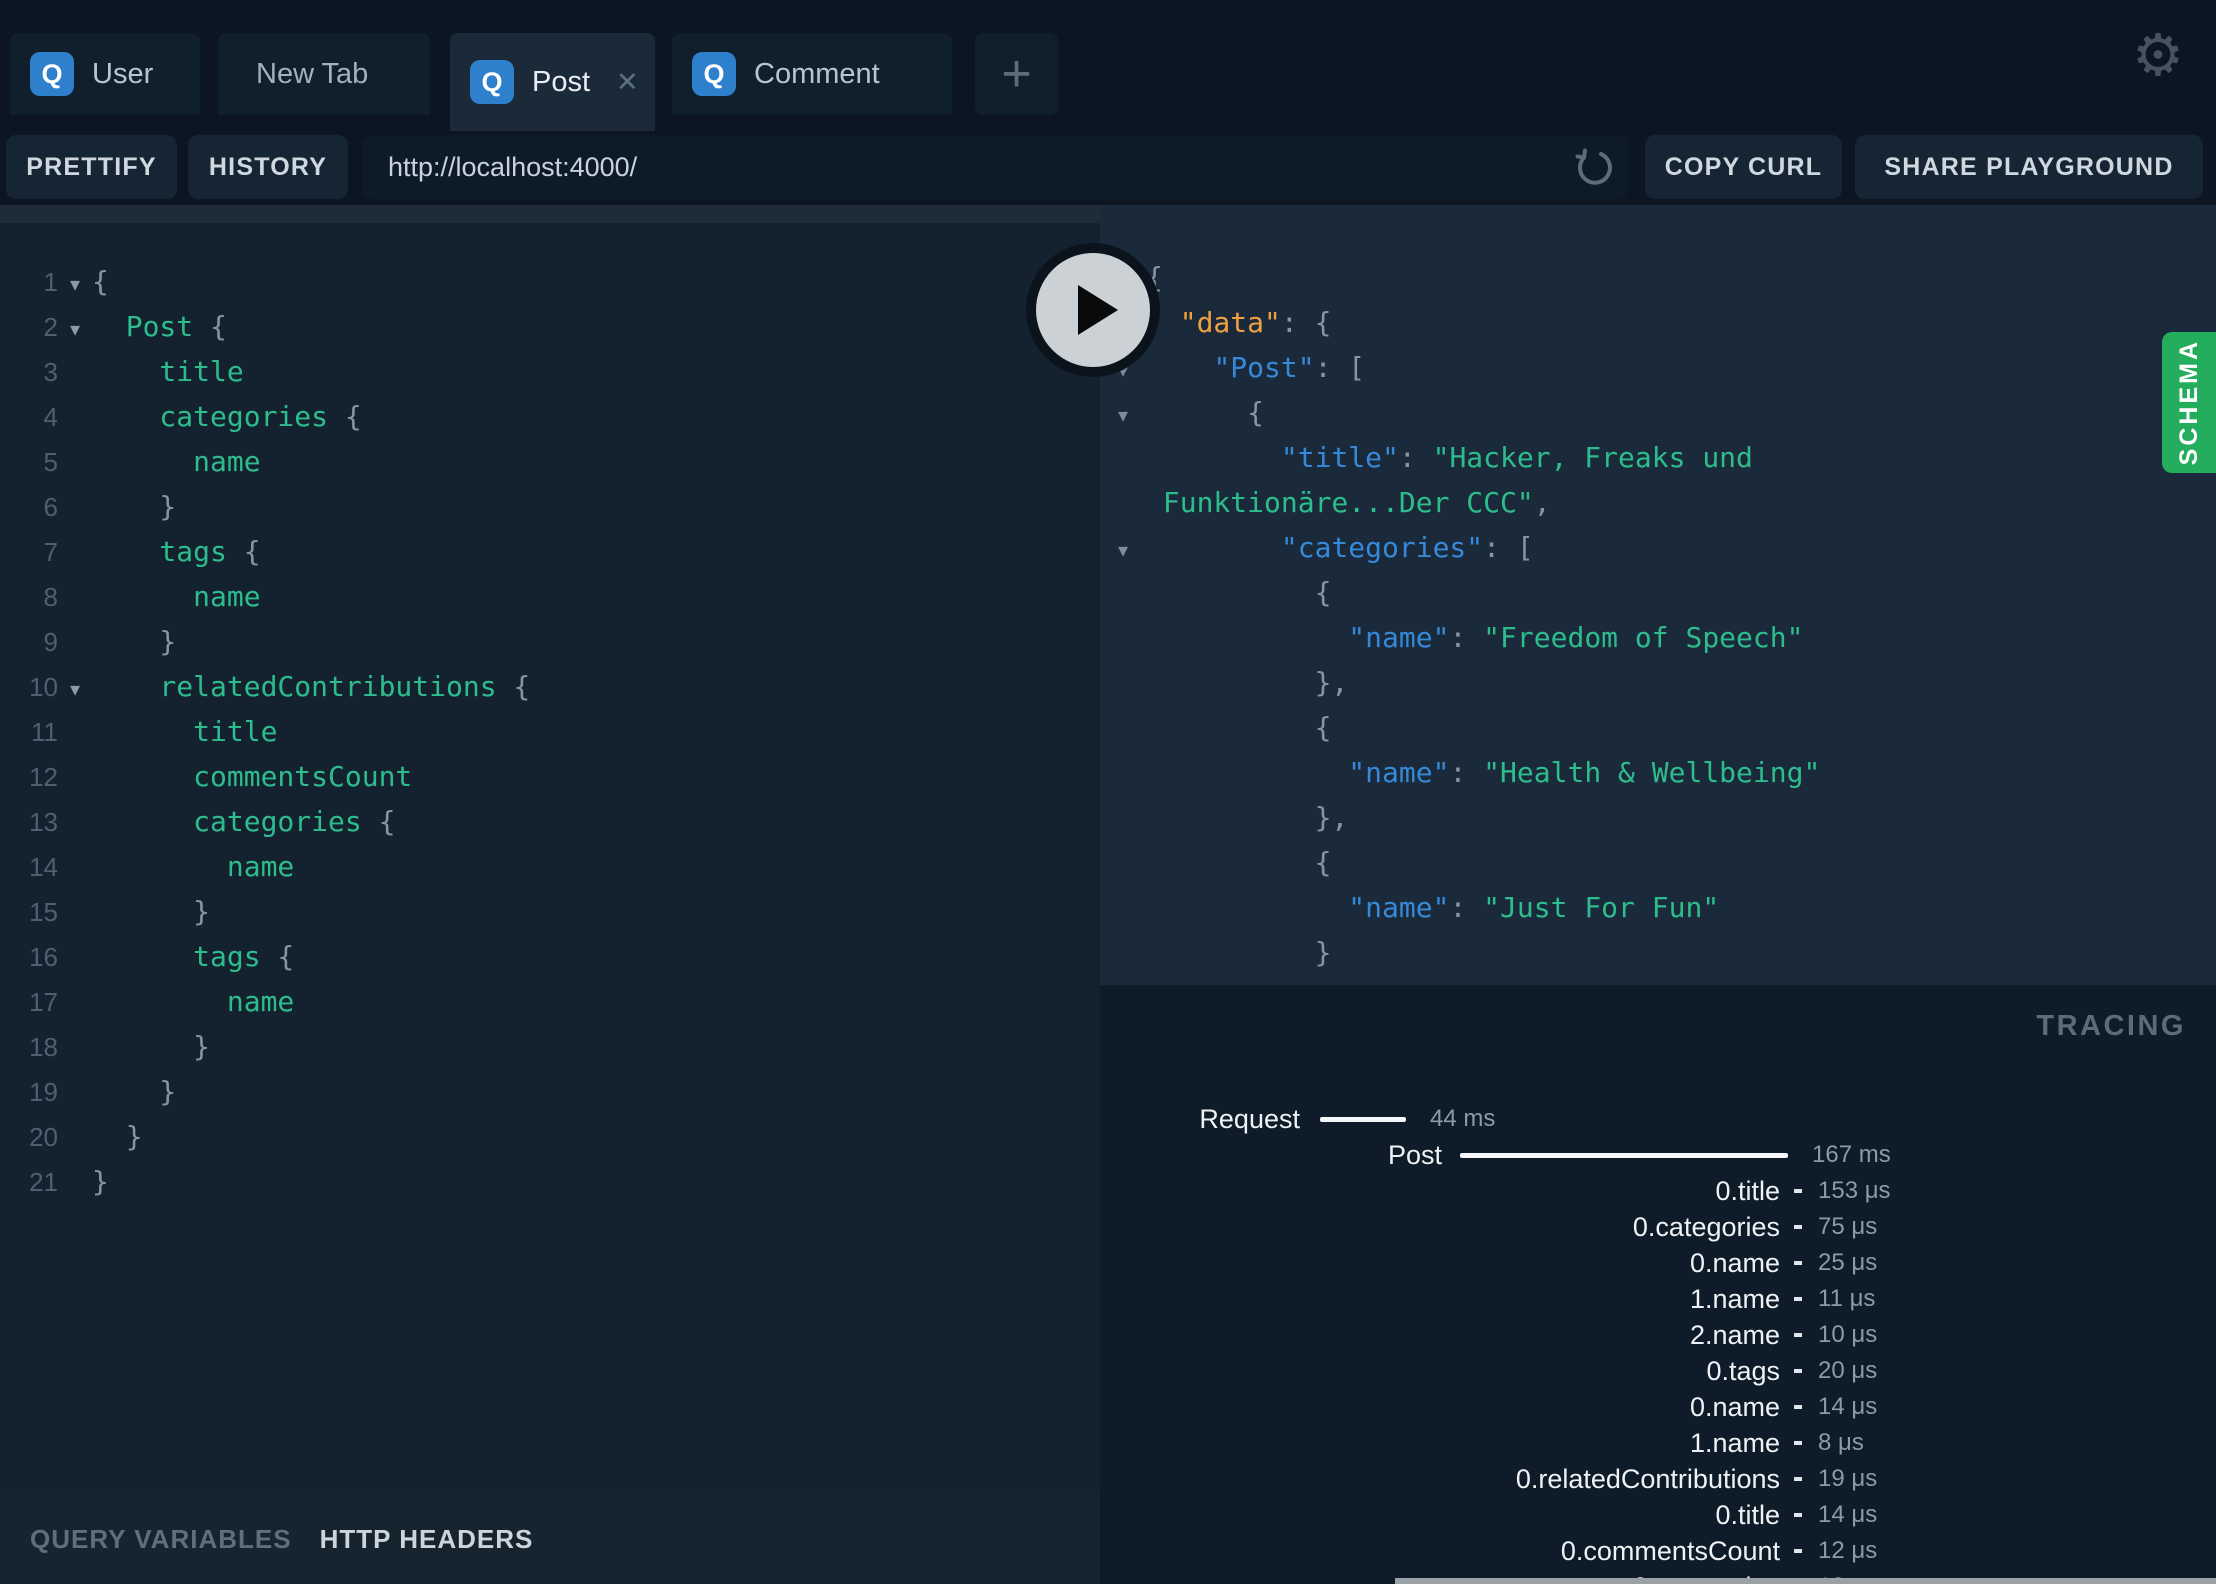  I want to click on tab-user-label: User, so click(123, 73).